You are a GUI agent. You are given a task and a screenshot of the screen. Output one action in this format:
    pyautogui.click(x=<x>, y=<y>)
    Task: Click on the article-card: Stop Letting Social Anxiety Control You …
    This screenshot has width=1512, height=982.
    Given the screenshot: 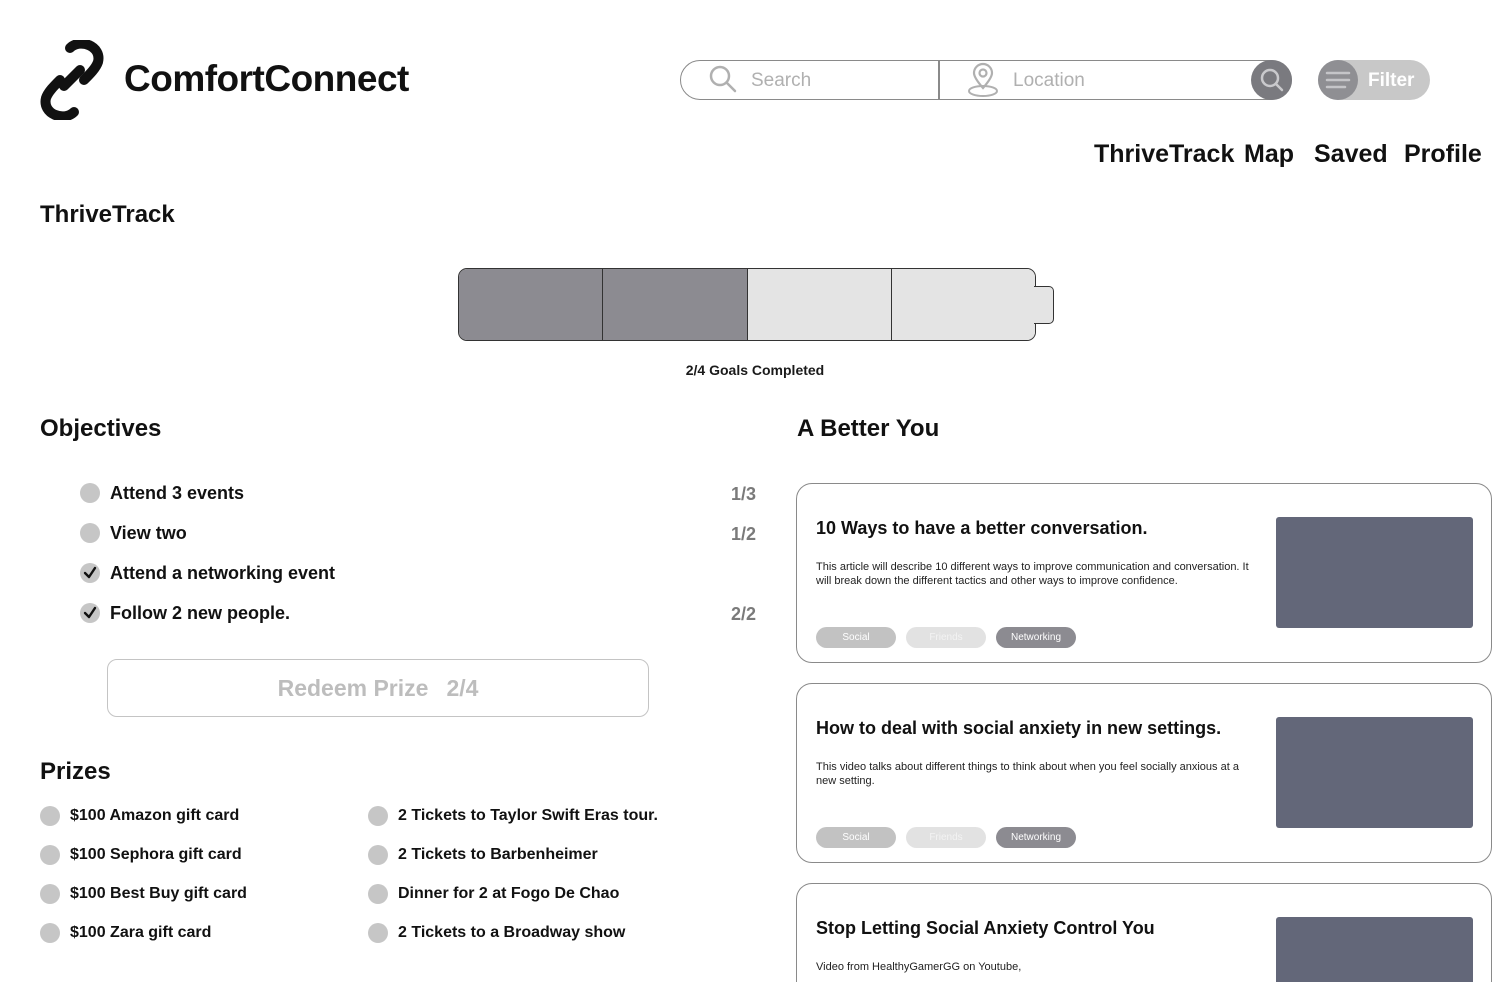 What is the action you would take?
    pyautogui.click(x=1144, y=932)
    